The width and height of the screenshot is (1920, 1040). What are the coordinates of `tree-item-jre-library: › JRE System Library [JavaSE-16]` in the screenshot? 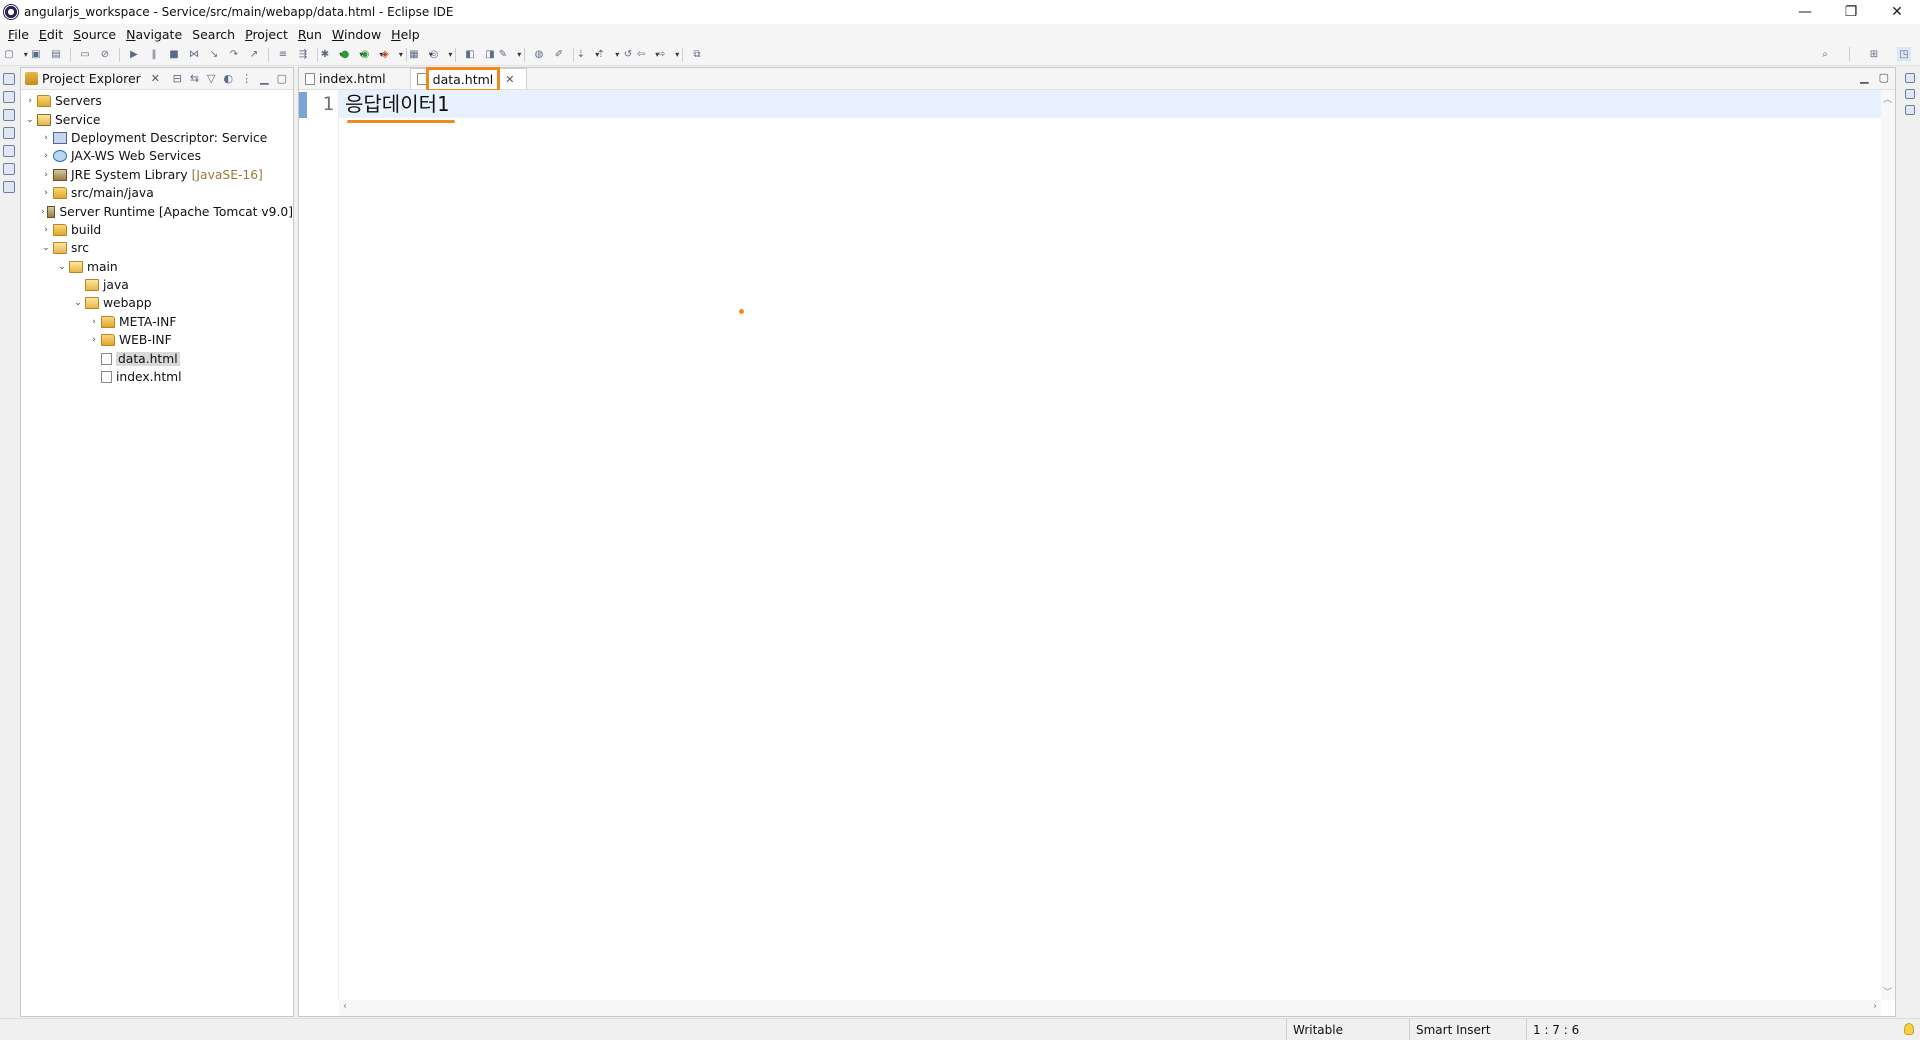 It's located at (157, 175).